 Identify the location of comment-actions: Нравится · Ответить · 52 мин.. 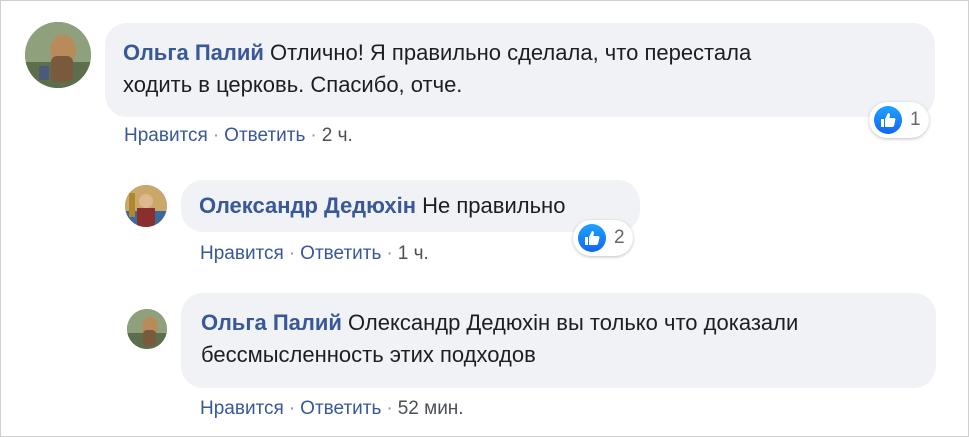
(332, 409).